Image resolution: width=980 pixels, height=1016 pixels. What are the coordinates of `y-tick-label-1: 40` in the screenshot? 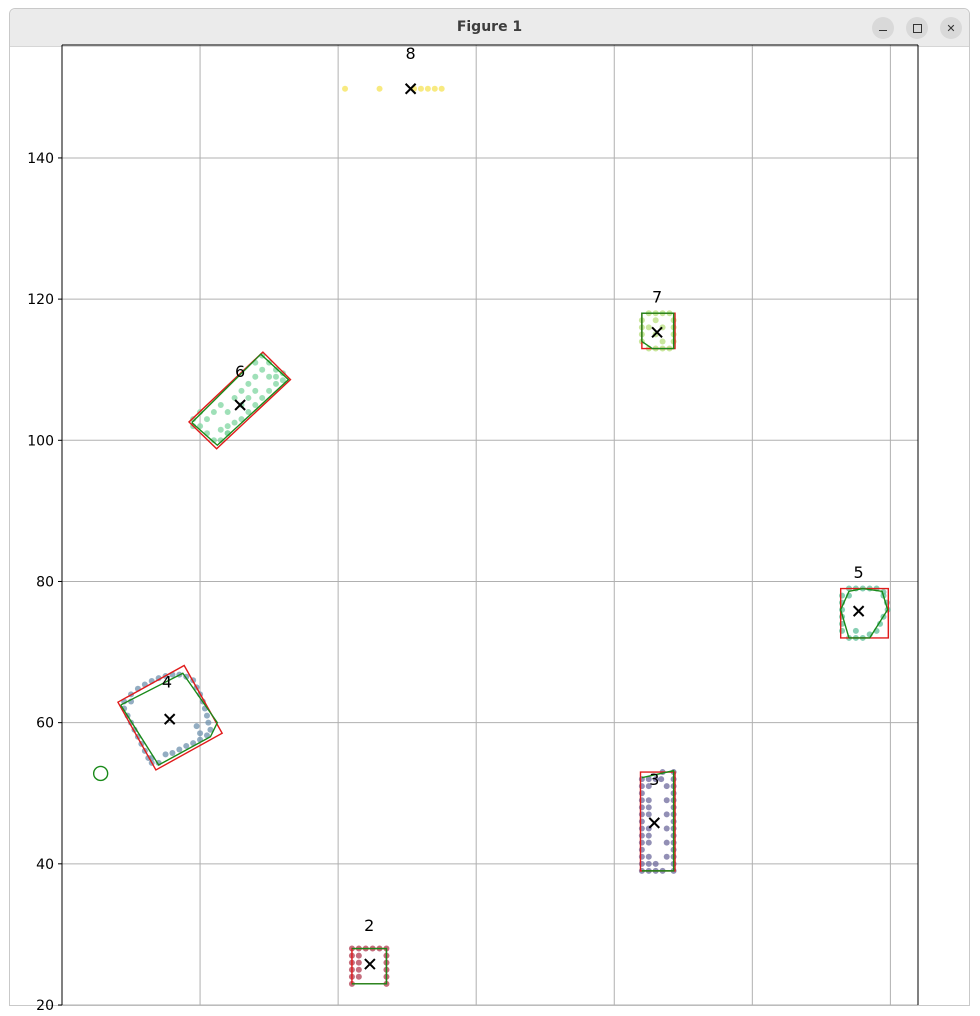 It's located at (45, 865).